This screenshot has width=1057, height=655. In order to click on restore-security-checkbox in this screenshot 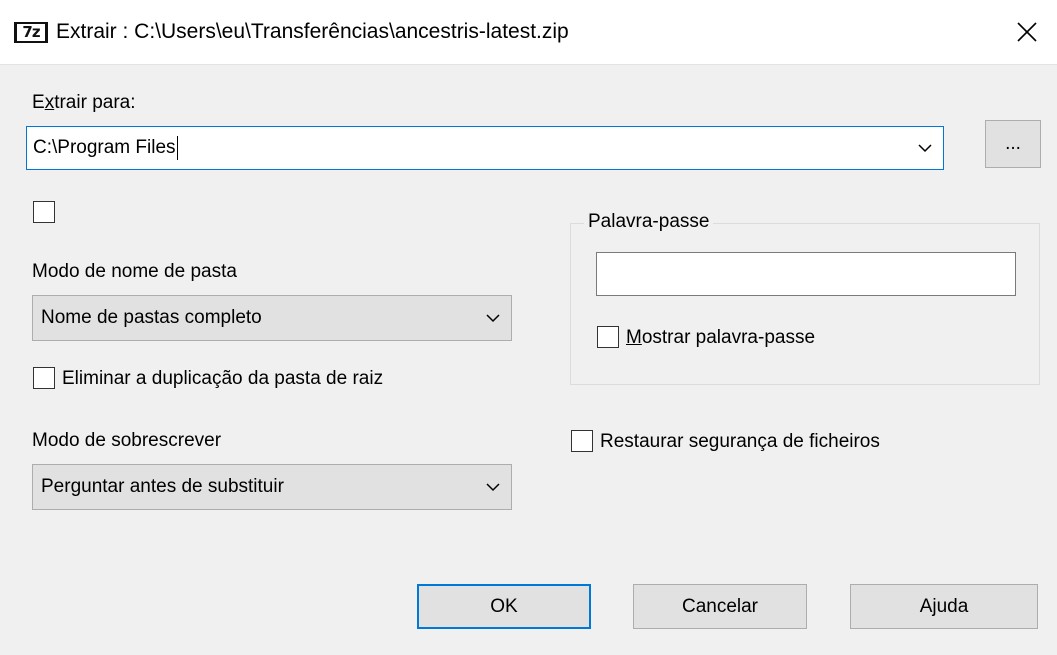, I will do `click(582, 441)`.